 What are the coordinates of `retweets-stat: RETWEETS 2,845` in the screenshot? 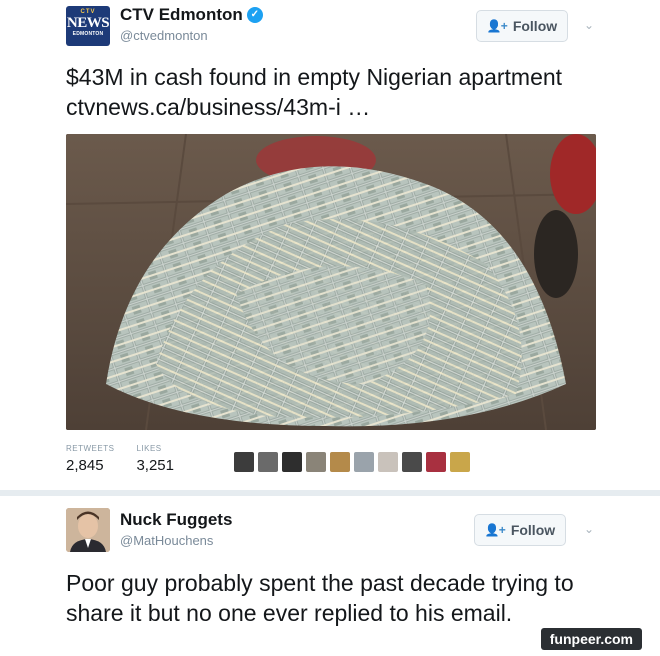 It's located at (90, 459).